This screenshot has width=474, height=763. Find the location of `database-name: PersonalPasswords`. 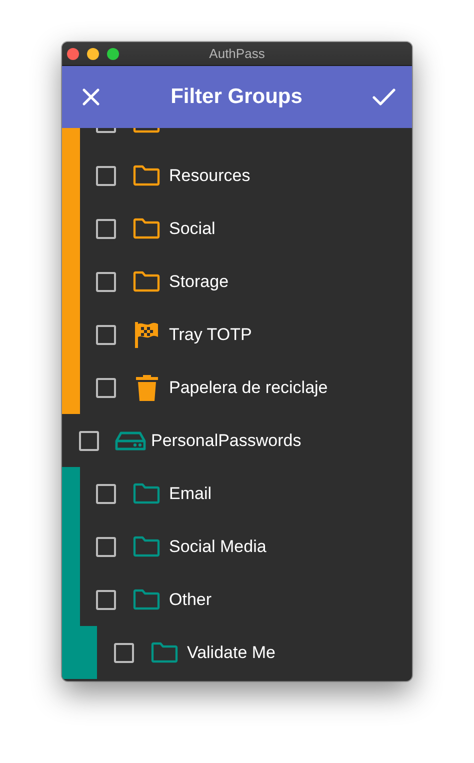

database-name: PersonalPasswords is located at coordinates (226, 440).